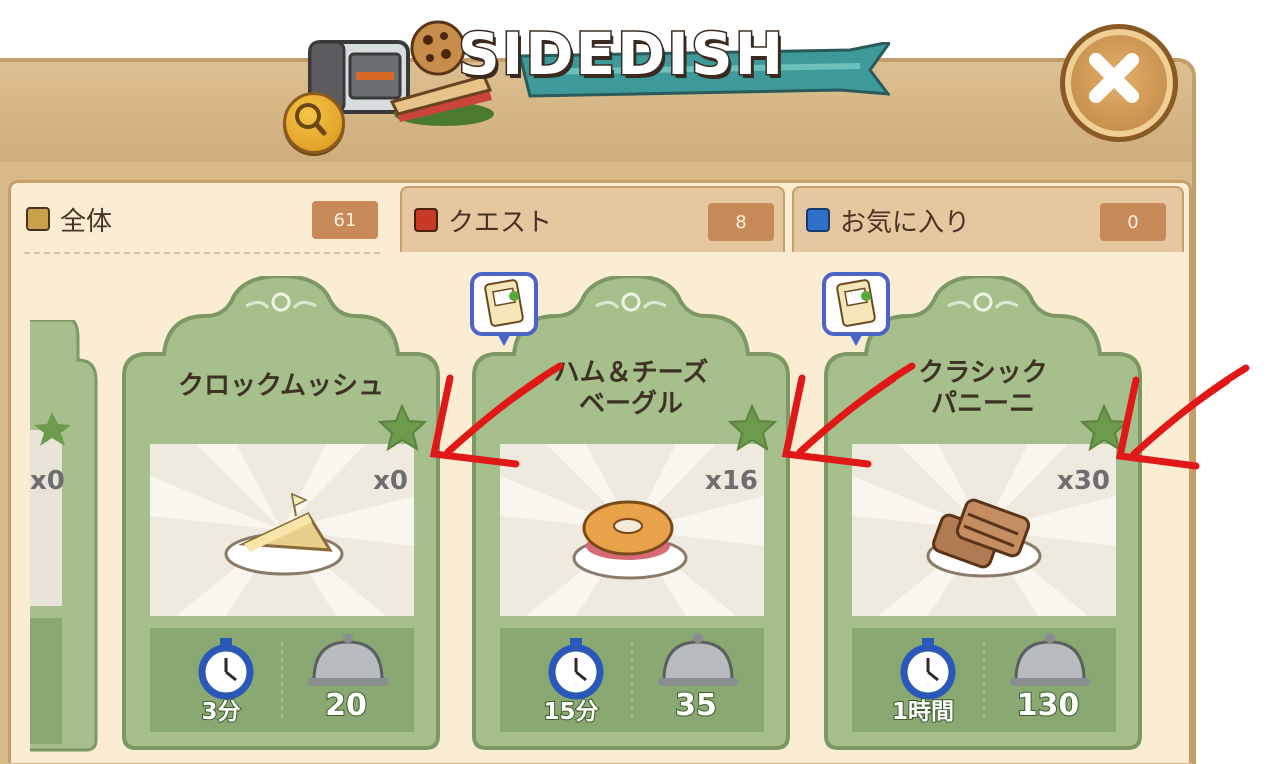  What do you see at coordinates (500, 222) in the screenshot?
I see `tab-label: クエスト` at bounding box center [500, 222].